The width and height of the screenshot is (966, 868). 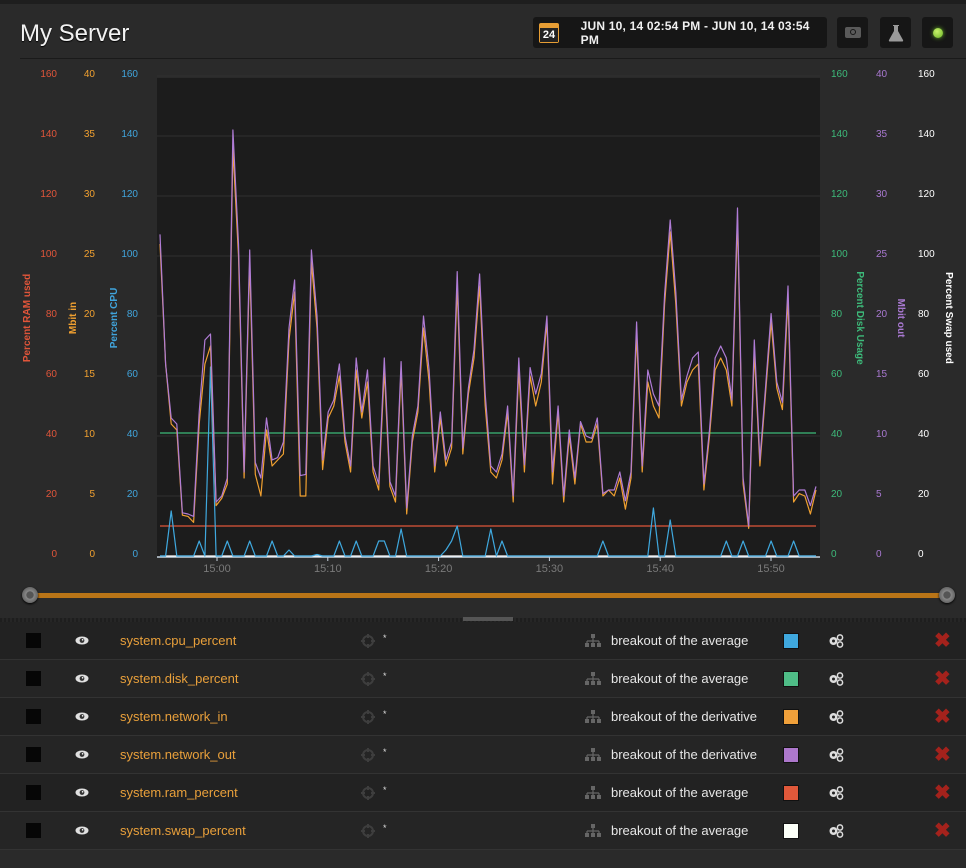 I want to click on metric-name: system.ram_percent, so click(x=179, y=792).